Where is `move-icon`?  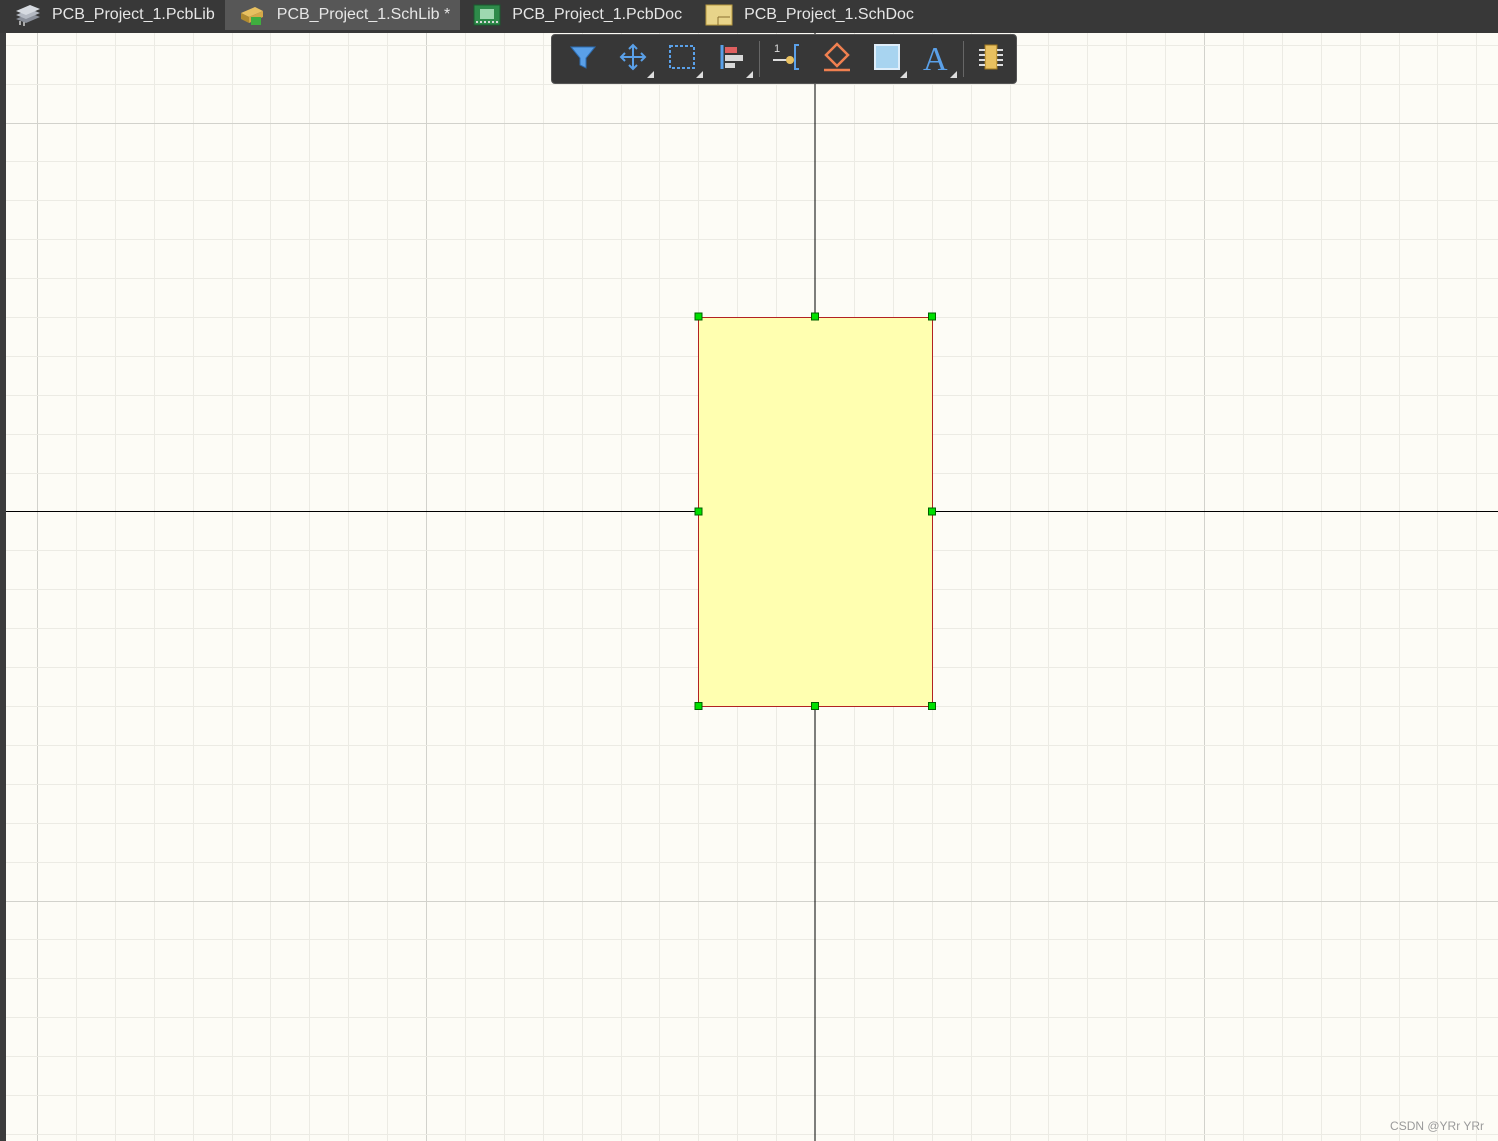
move-icon is located at coordinates (633, 59).